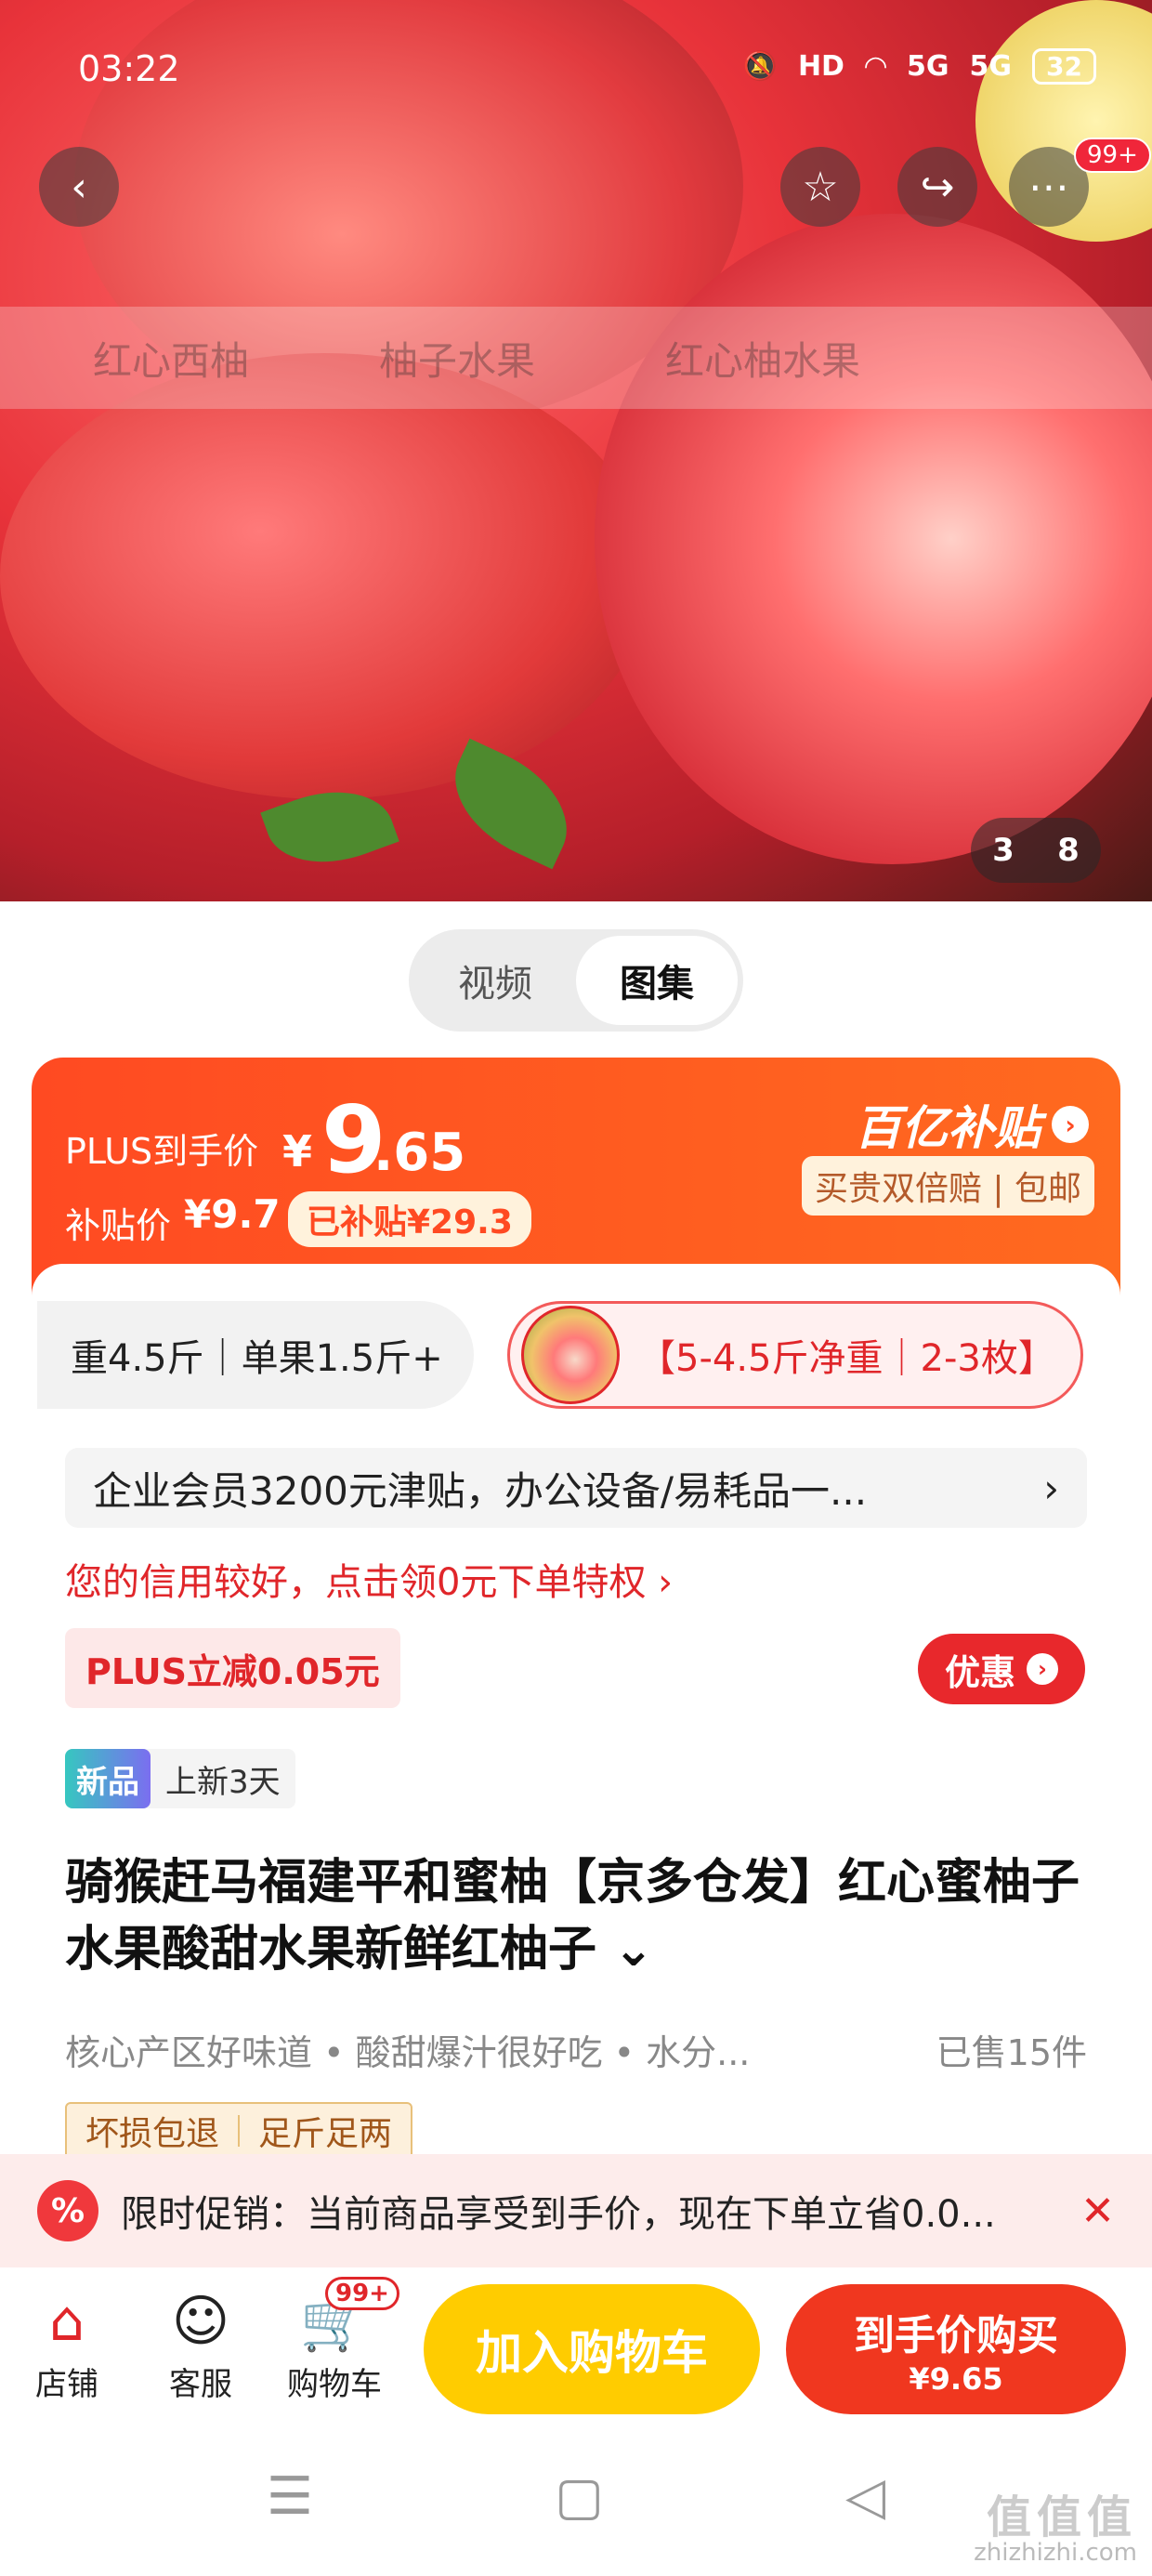  Describe the element at coordinates (820, 66) in the screenshot. I see `hd-icon: HD` at that location.